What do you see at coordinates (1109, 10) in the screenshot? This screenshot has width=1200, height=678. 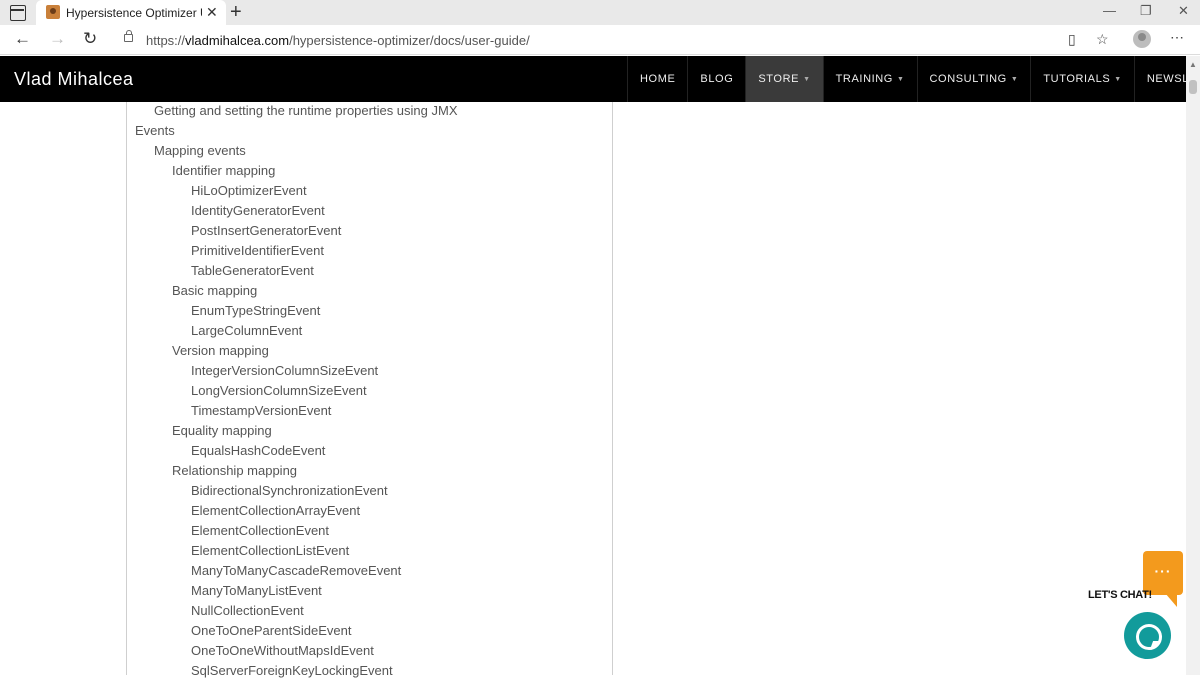 I see `minimize-icon: —` at bounding box center [1109, 10].